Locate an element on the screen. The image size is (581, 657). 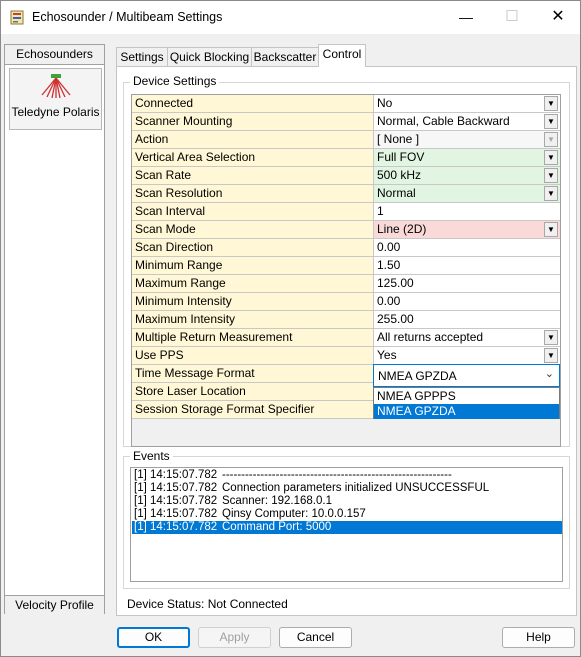
title-bar: Echosounder / Multibeam Settings — ☐ ✕ is located at coordinates (290, 17).